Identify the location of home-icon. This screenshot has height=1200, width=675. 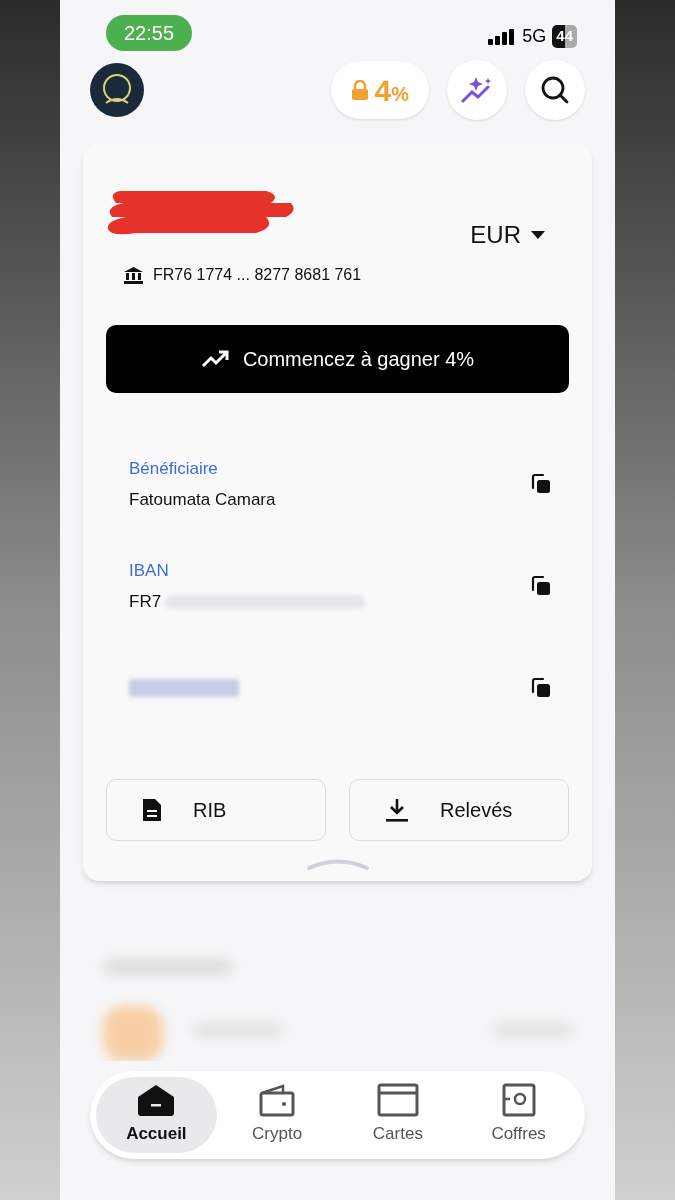
(156, 1100).